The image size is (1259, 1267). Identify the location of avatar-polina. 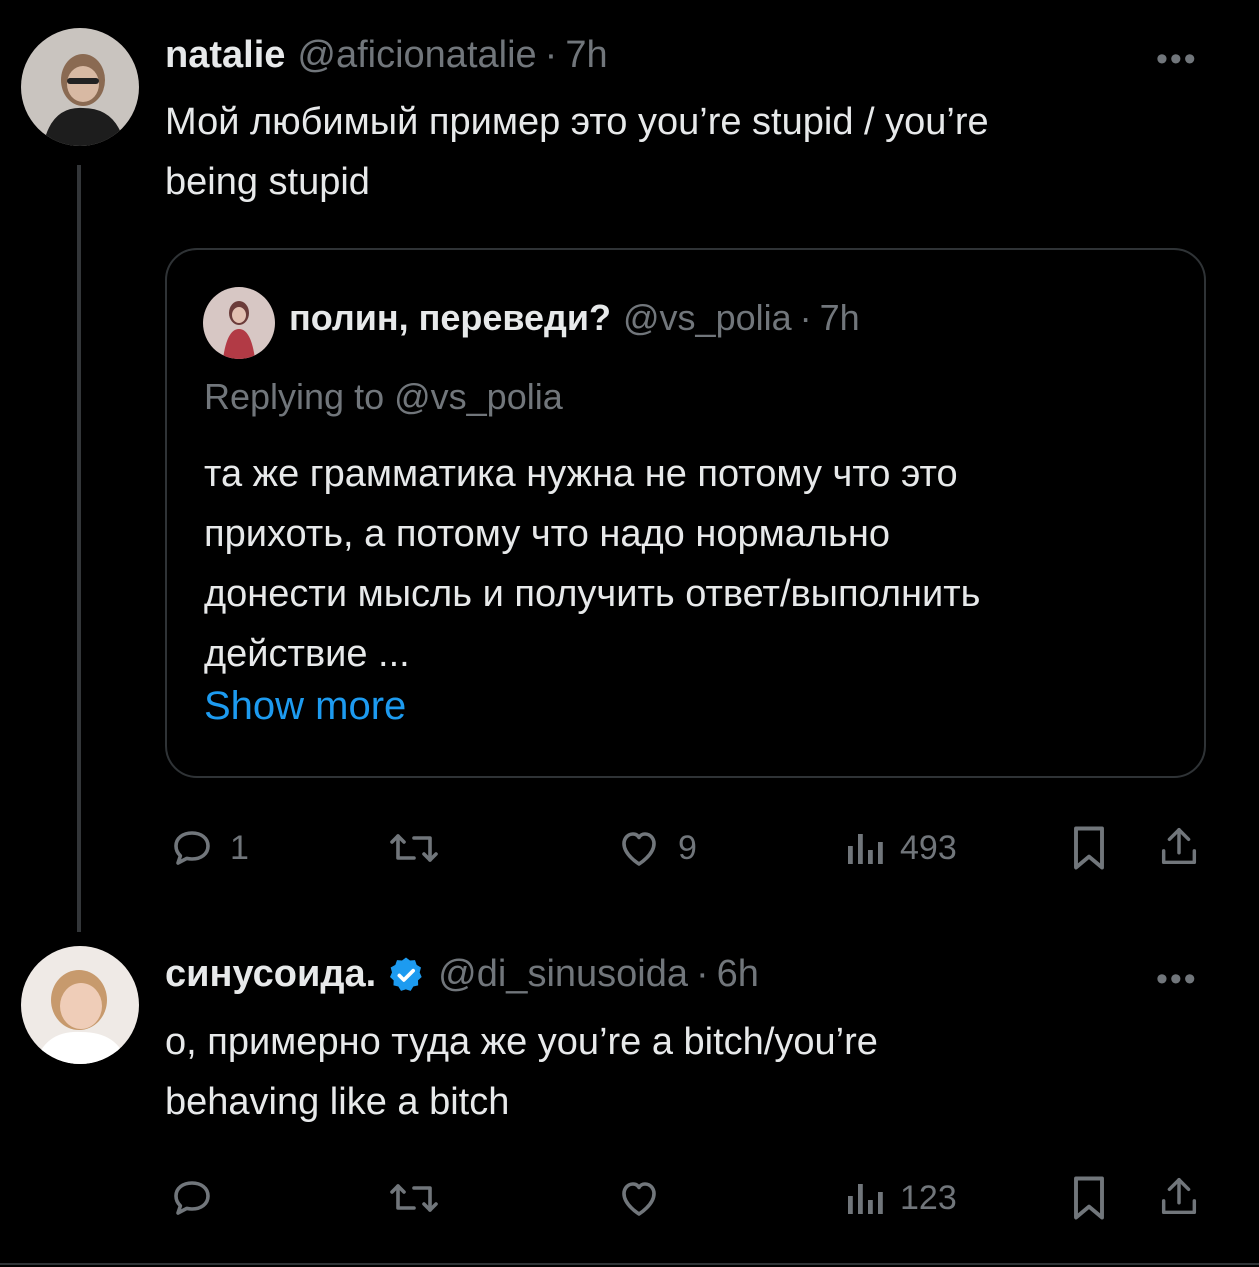
(239, 323).